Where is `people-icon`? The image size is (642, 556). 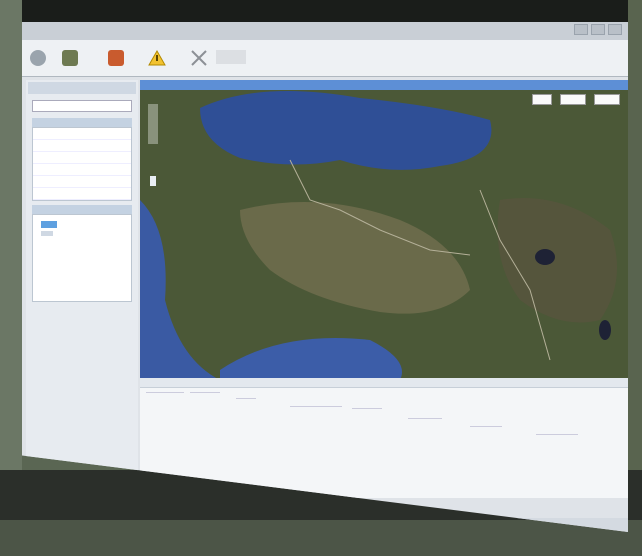
people-icon is located at coordinates (116, 58).